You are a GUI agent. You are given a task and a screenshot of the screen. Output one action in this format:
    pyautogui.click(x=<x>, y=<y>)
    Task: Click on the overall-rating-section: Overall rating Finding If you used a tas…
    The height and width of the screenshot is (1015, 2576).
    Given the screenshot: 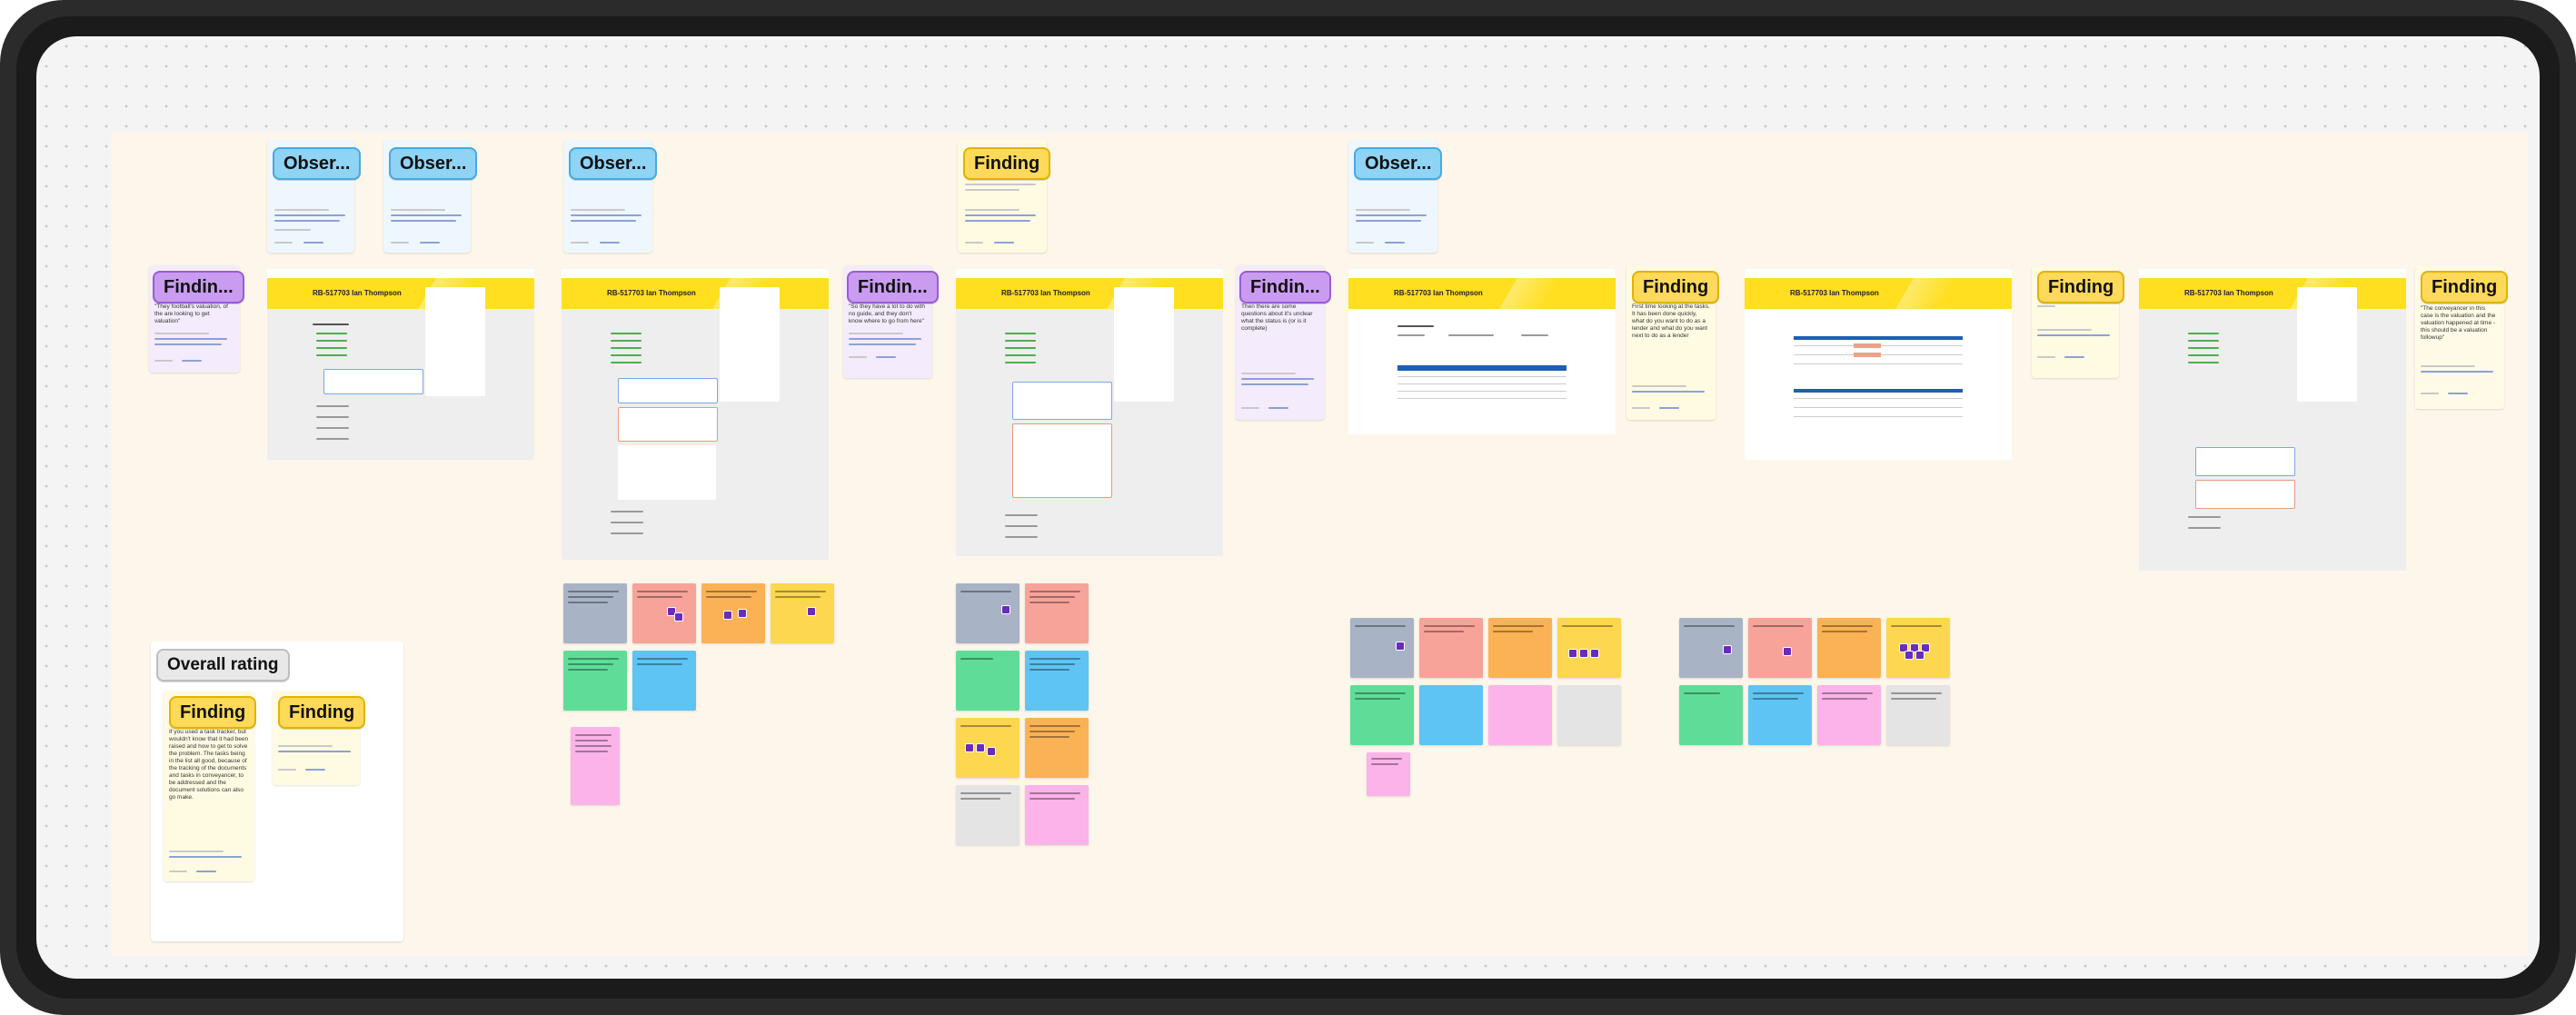 What is the action you would take?
    pyautogui.click(x=277, y=791)
    